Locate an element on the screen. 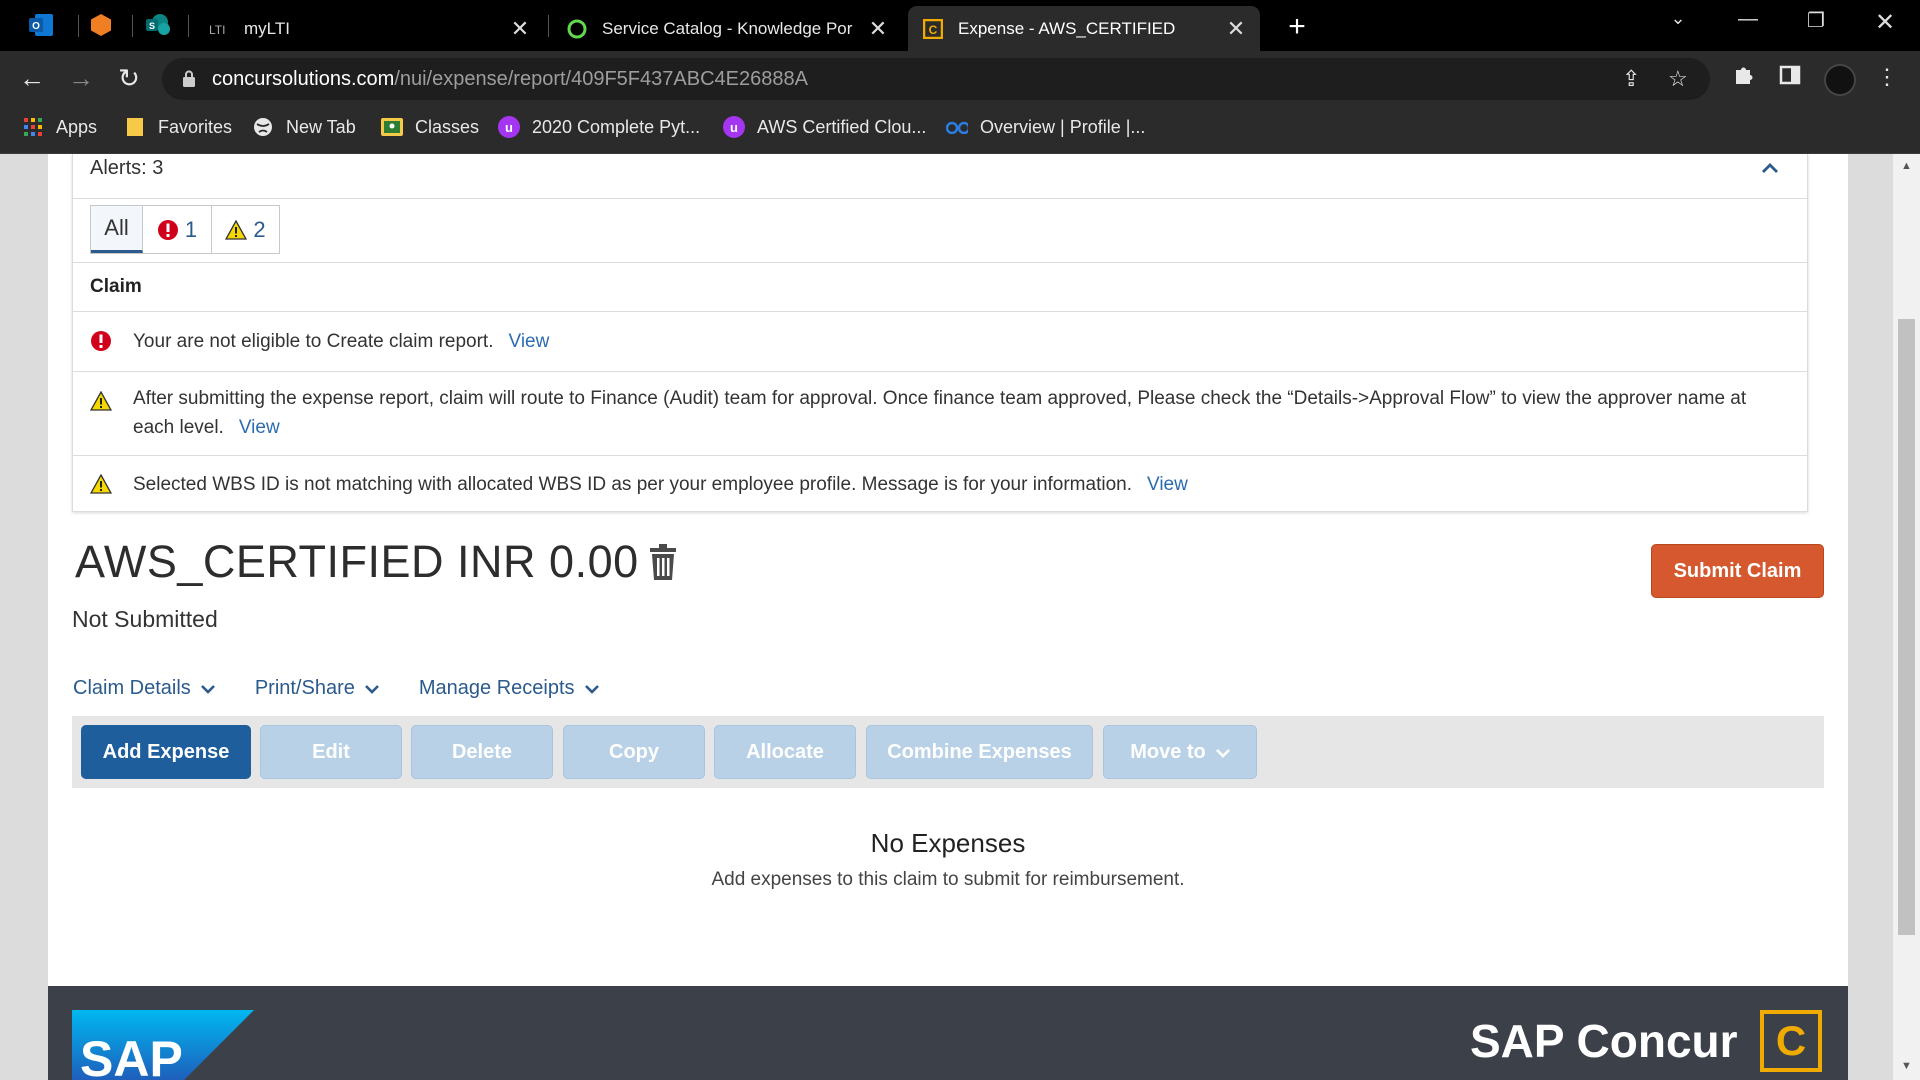 This screenshot has width=1920, height=1080. extensions-puzzle-icon is located at coordinates (1743, 78).